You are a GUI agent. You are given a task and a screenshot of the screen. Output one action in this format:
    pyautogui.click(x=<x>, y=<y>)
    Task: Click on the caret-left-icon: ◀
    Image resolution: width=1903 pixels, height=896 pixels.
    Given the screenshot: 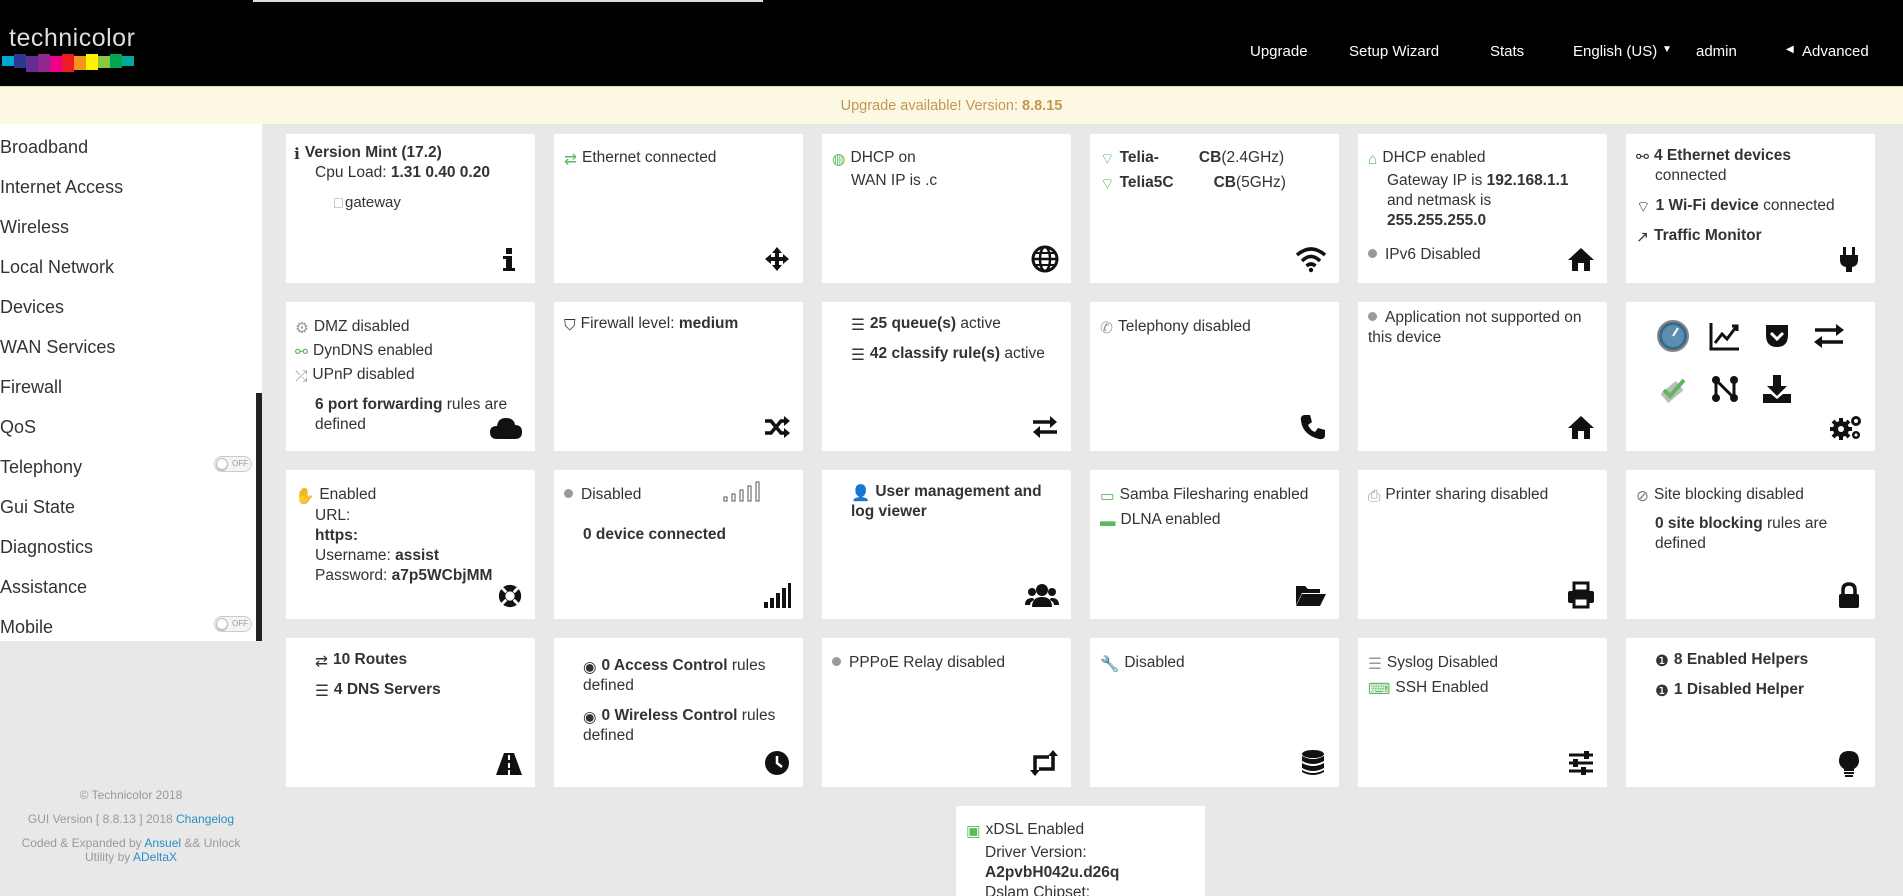 What is the action you would take?
    pyautogui.click(x=1790, y=49)
    